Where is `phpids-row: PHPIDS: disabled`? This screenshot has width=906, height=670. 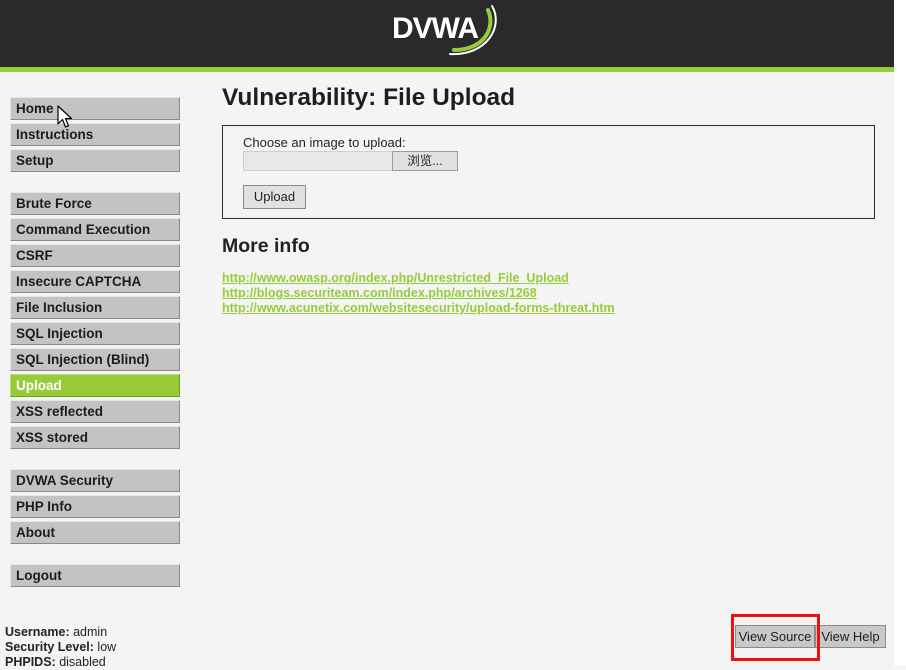
phpids-row: PHPIDS: disabled is located at coordinates (60, 662).